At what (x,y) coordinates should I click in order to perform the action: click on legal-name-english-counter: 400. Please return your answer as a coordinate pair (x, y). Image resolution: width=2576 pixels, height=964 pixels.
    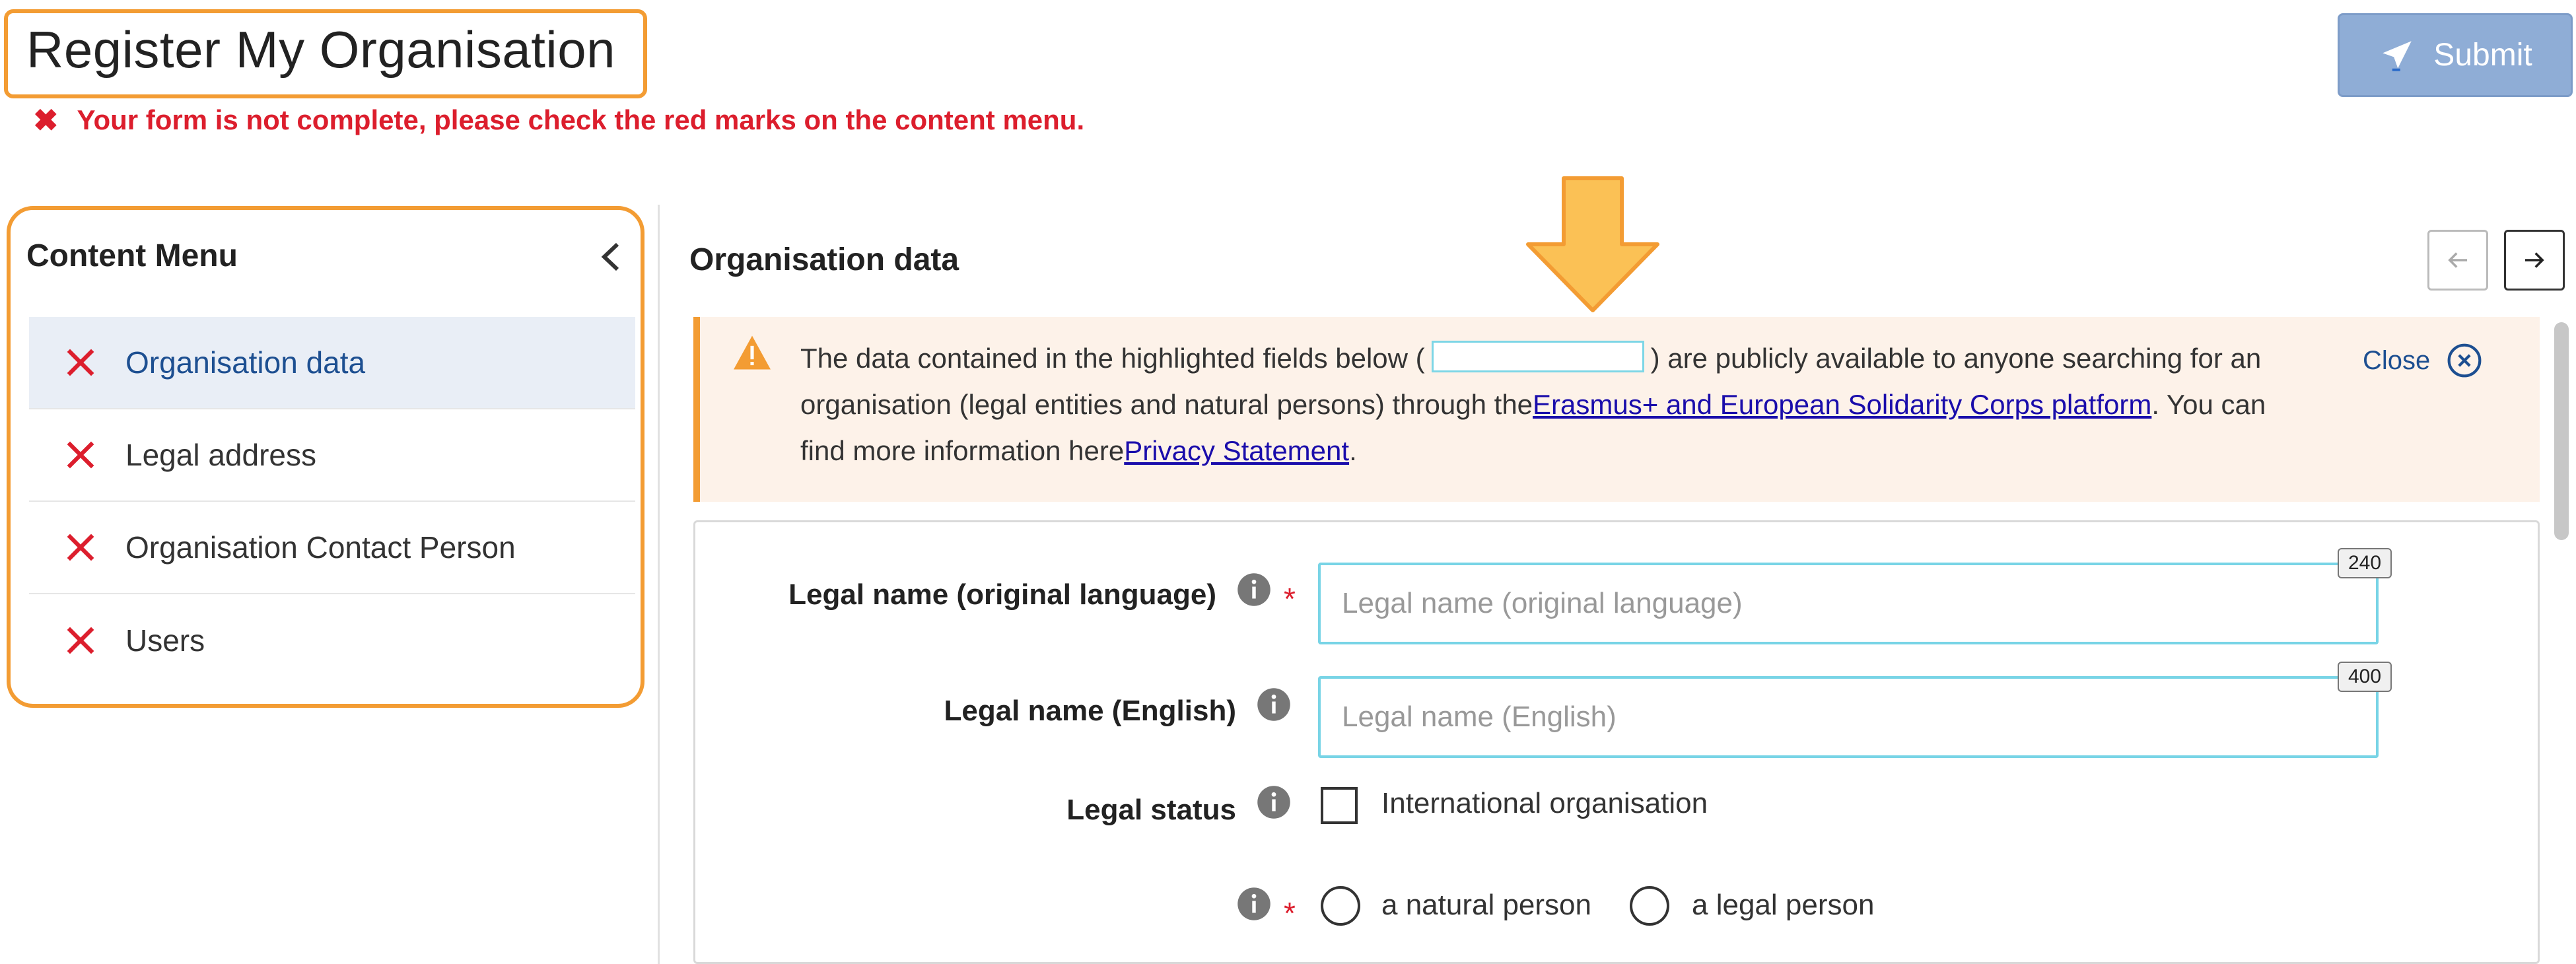
    Looking at the image, I should click on (2365, 677).